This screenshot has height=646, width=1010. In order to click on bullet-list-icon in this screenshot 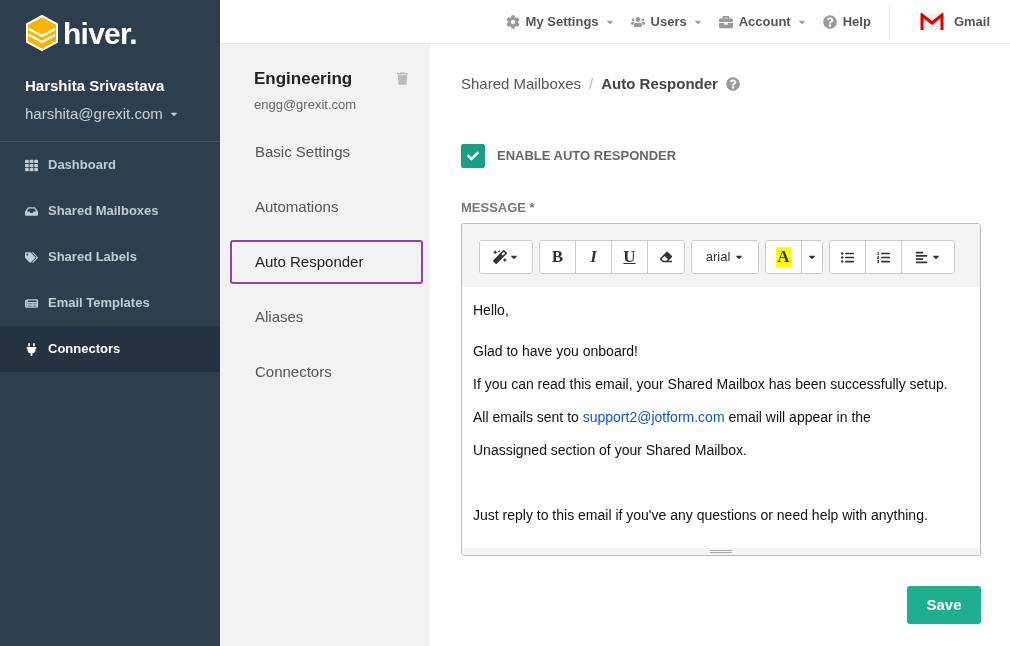, I will do `click(847, 257)`.